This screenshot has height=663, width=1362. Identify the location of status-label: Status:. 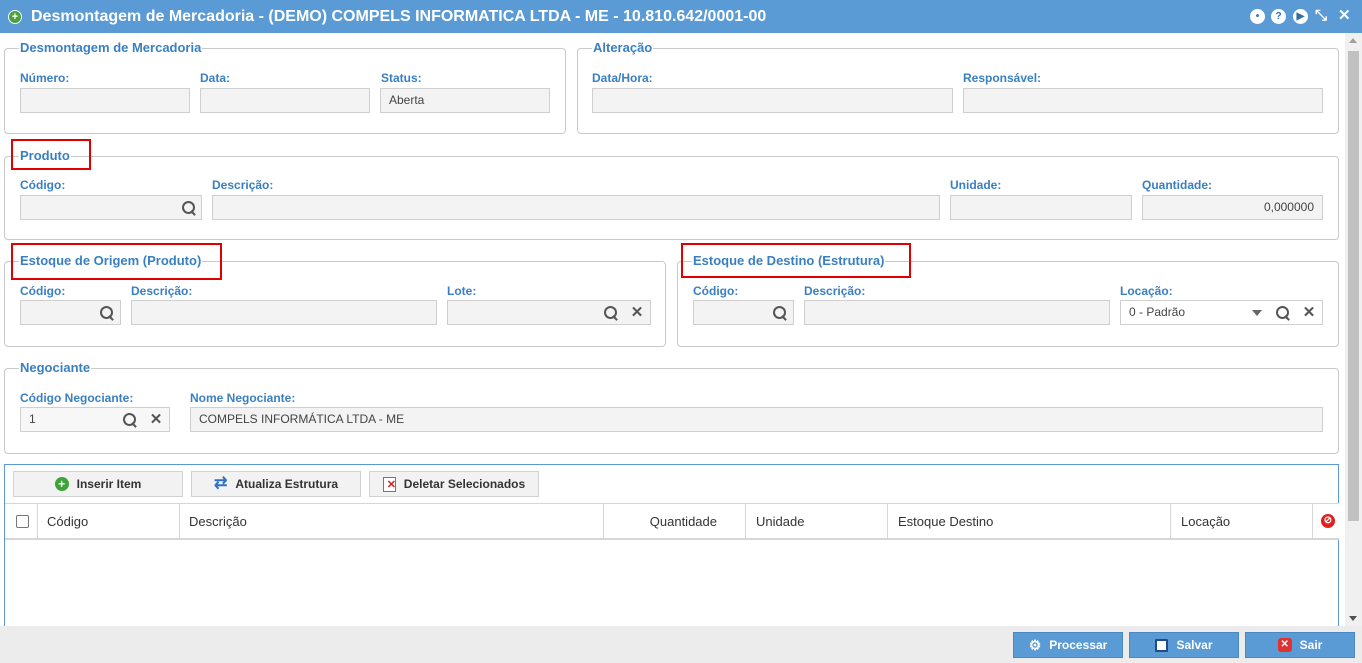
(401, 78).